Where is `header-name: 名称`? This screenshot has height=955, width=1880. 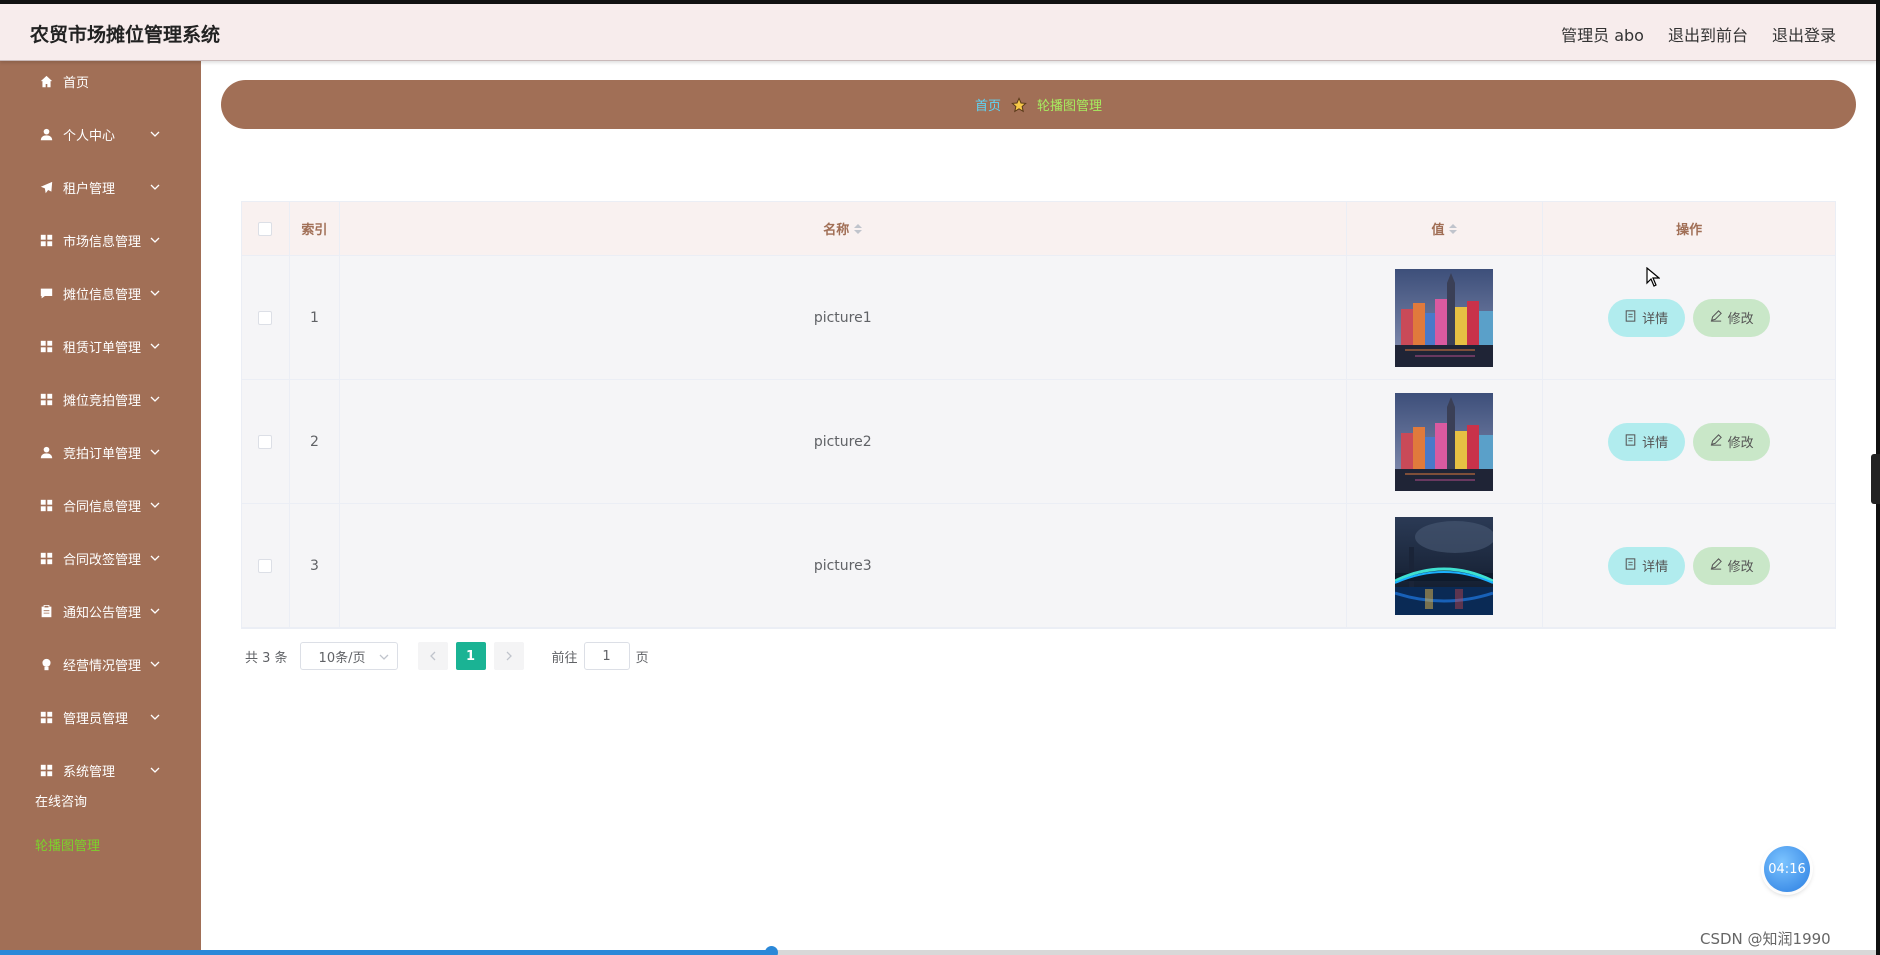
header-name: 名称 is located at coordinates (843, 228).